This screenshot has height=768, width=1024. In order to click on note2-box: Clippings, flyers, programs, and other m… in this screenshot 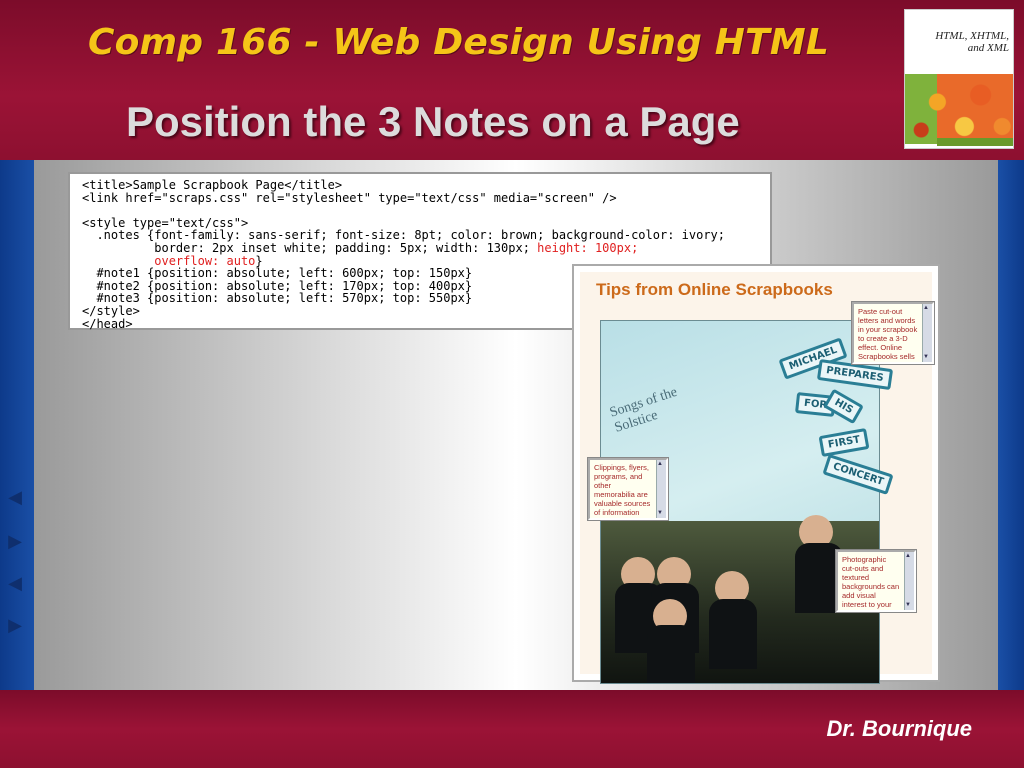, I will do `click(628, 489)`.